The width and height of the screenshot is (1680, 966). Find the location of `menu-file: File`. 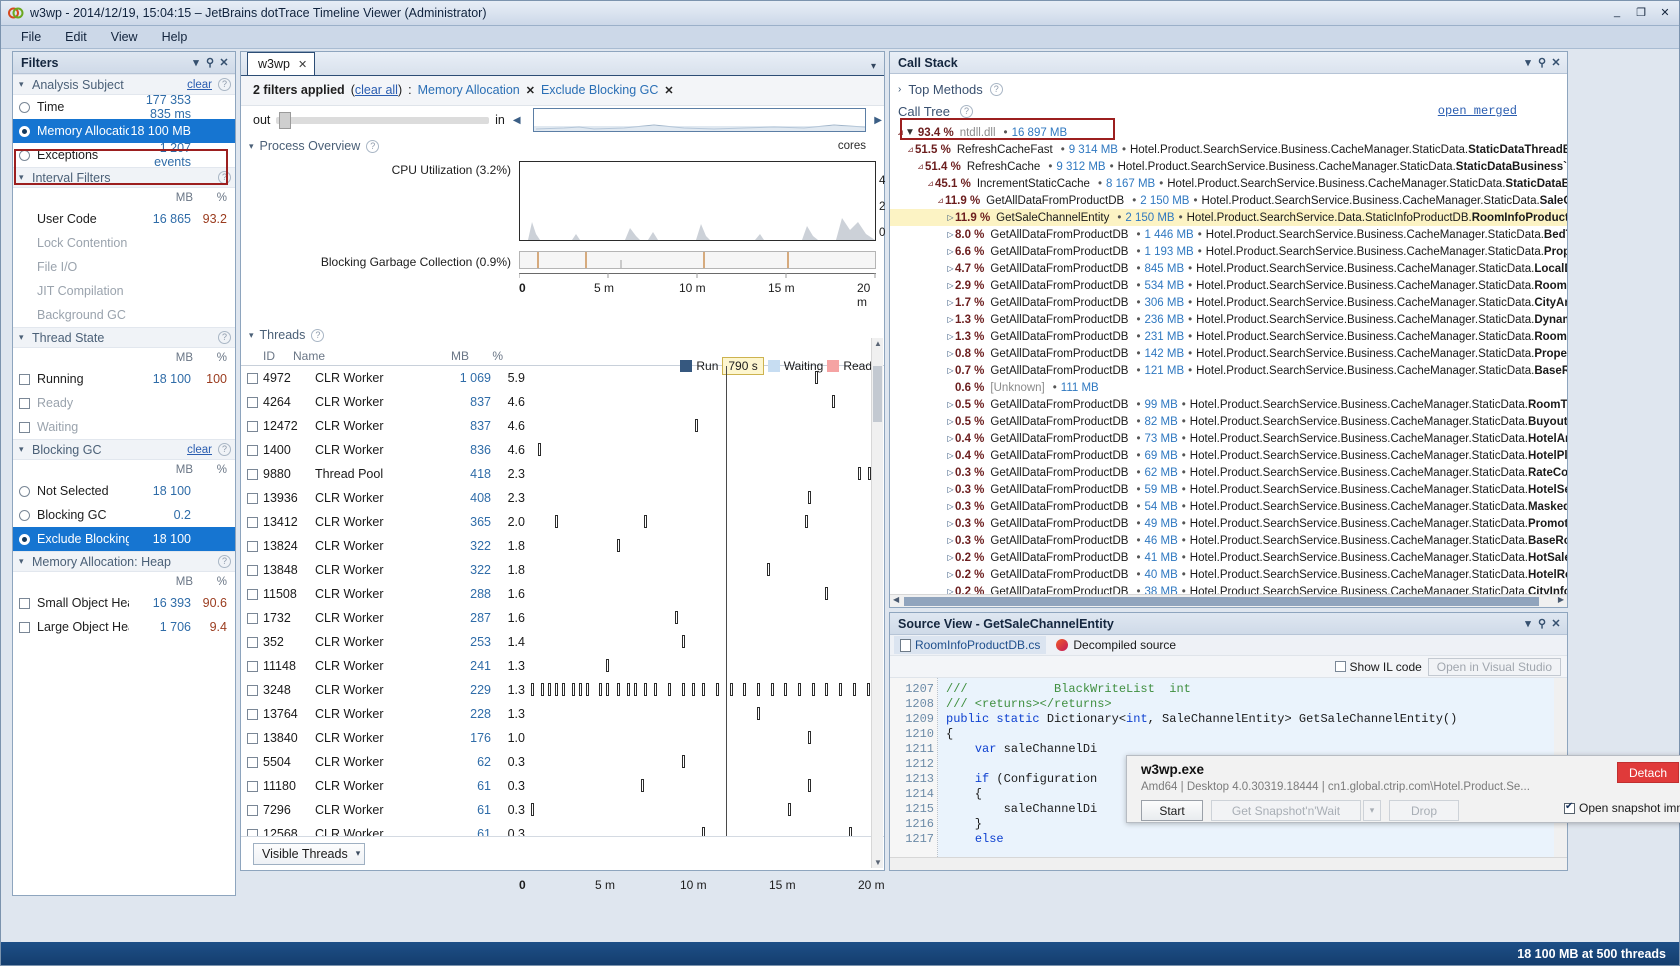

menu-file: File is located at coordinates (31, 37).